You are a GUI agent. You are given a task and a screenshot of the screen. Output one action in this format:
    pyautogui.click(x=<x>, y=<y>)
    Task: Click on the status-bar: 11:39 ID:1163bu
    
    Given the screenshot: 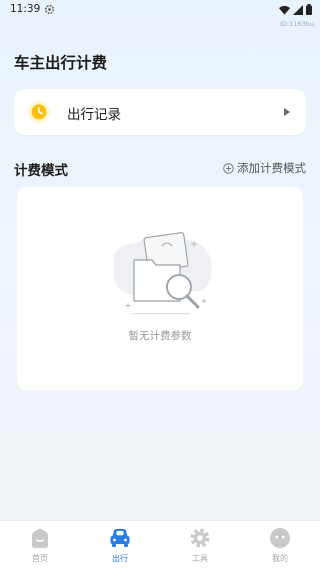 What is the action you would take?
    pyautogui.click(x=160, y=14)
    